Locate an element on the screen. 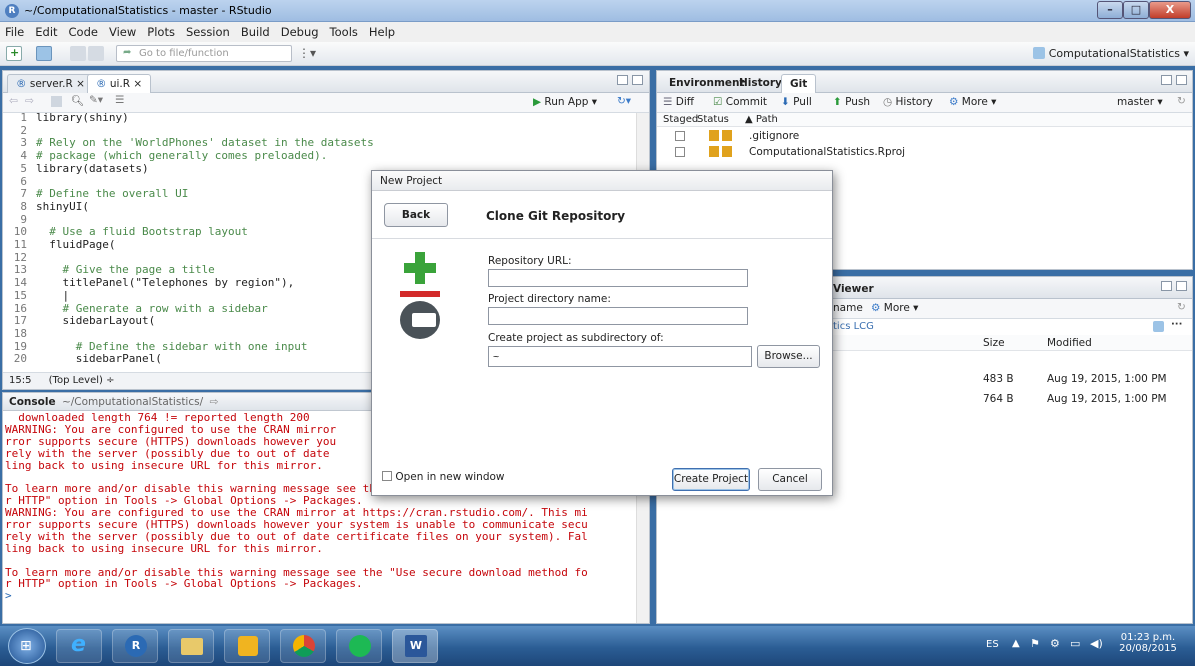 The width and height of the screenshot is (1195, 666). taskbar-explorer-icon is located at coordinates (191, 646).